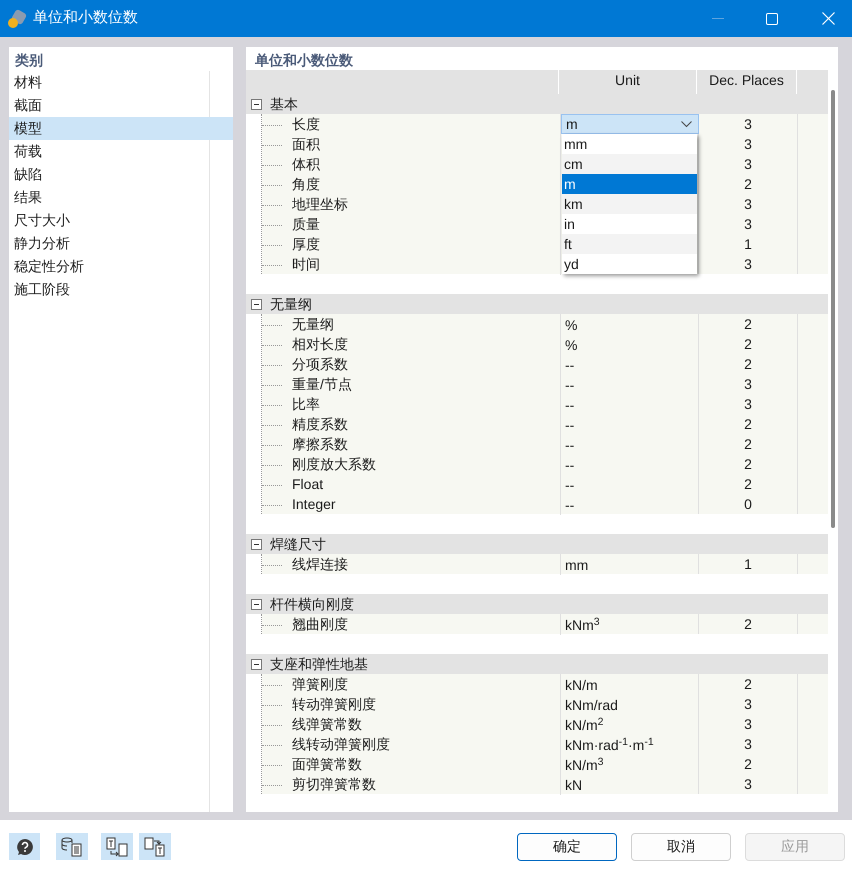 The height and width of the screenshot is (873, 852). I want to click on row-label: 时间, so click(306, 264).